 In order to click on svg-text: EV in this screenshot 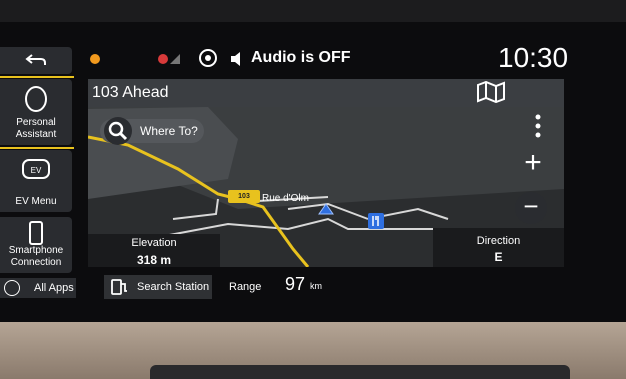, I will do `click(36, 170)`.